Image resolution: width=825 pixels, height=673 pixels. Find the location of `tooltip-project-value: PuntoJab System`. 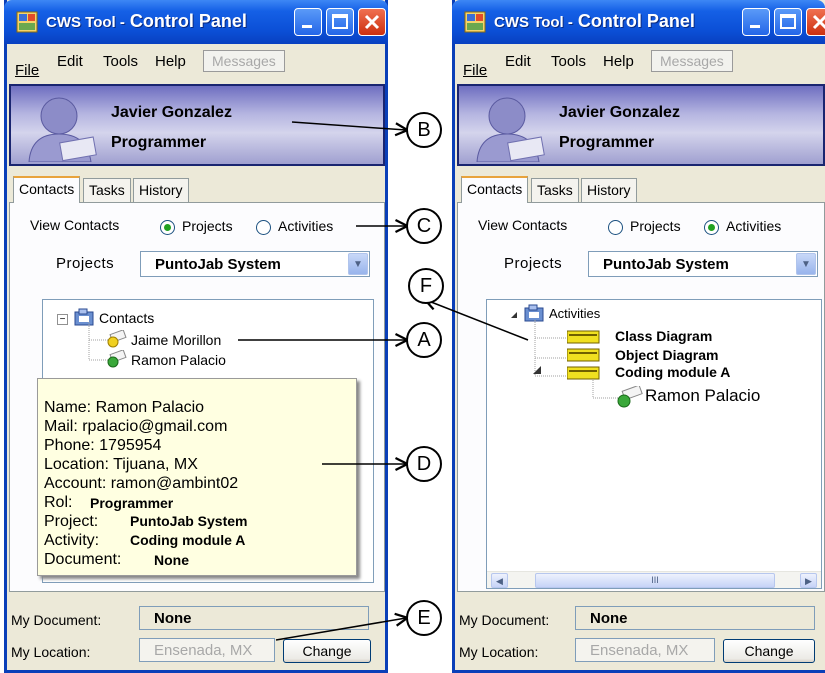

tooltip-project-value: PuntoJab System is located at coordinates (189, 521).